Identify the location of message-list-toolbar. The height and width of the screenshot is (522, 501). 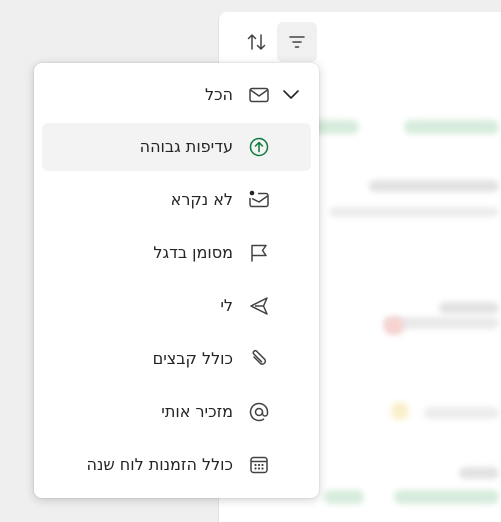
(360, 40).